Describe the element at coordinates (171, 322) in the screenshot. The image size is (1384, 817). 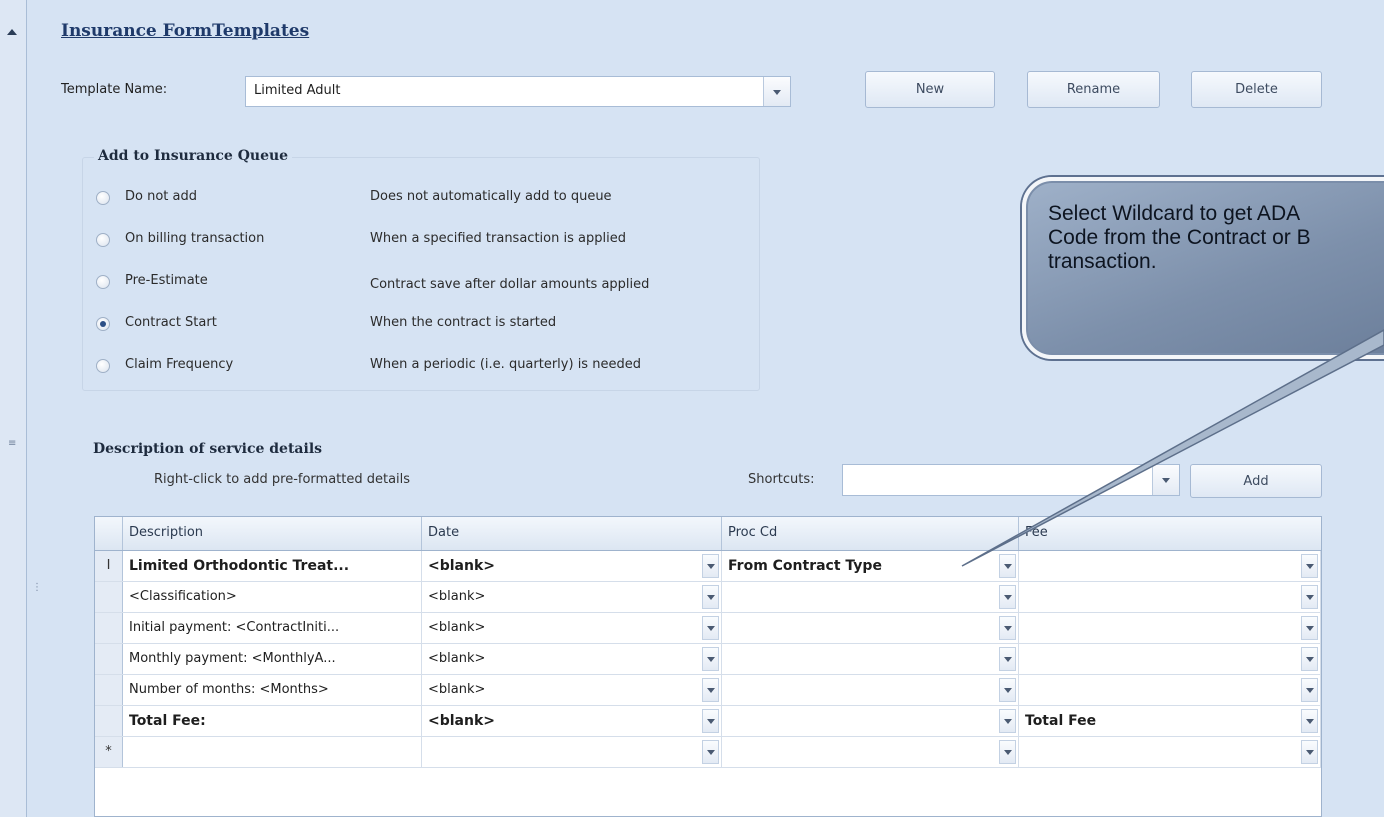
I see `queue-option-label: Contract Start` at that location.